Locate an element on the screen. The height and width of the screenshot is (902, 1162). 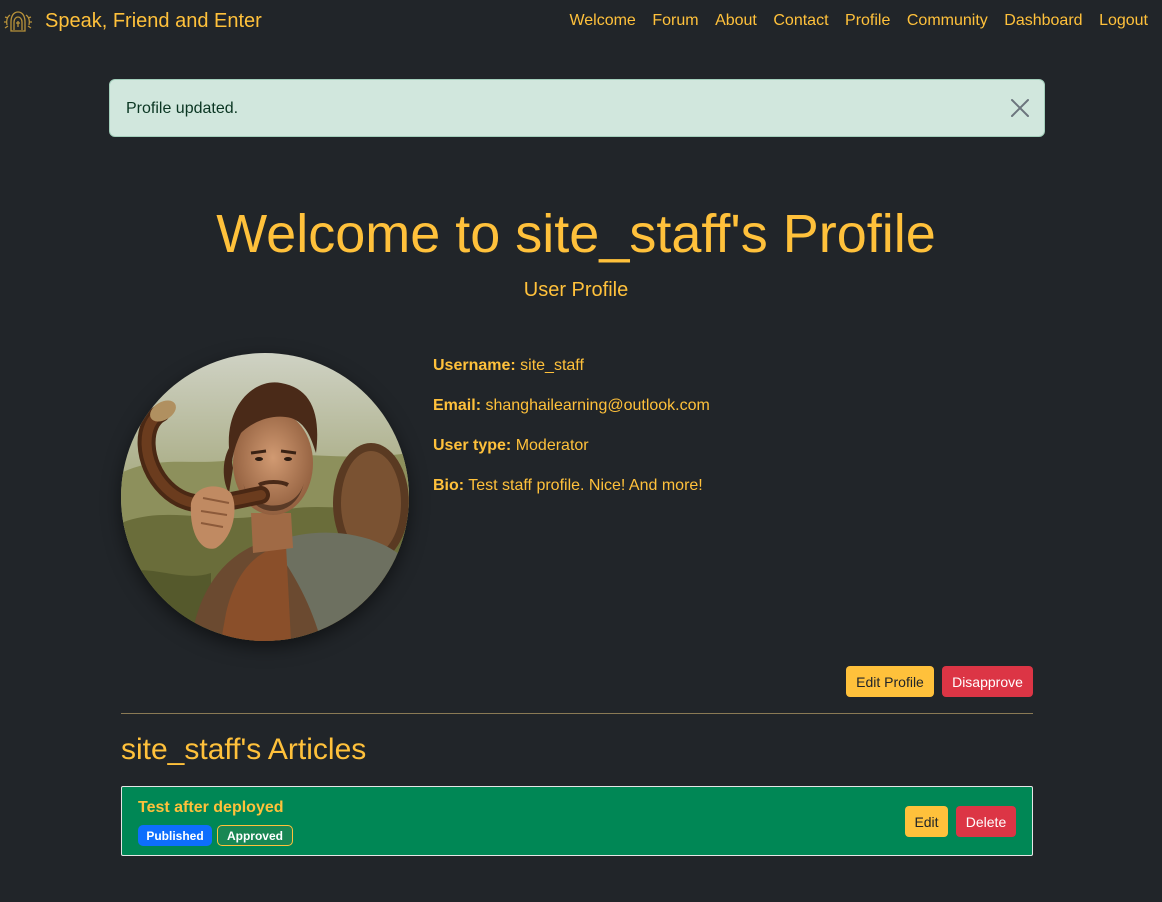
nav-link-logout: Logout is located at coordinates (1123, 21).